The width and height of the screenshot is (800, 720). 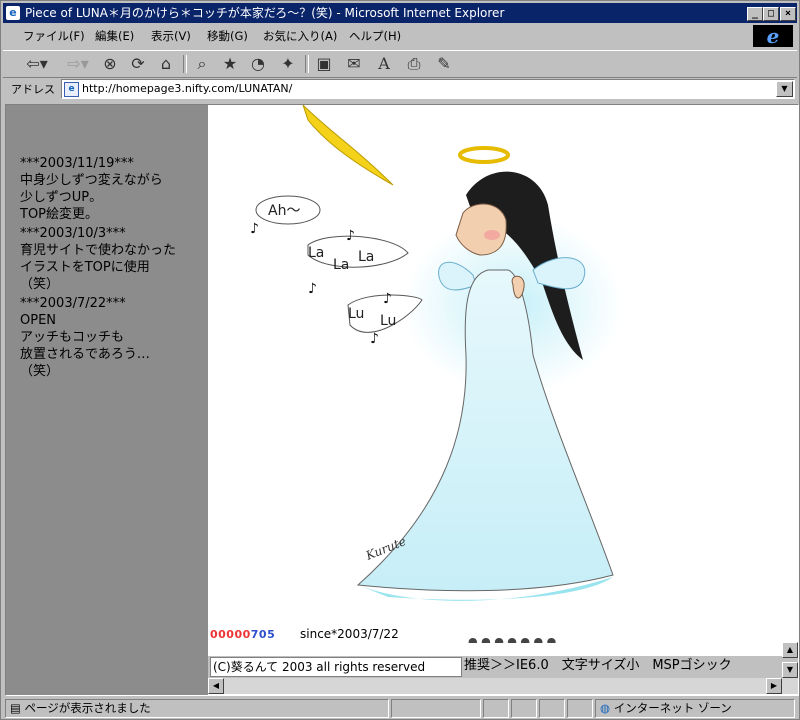 What do you see at coordinates (788, 14) in the screenshot?
I see `close-button: ×` at bounding box center [788, 14].